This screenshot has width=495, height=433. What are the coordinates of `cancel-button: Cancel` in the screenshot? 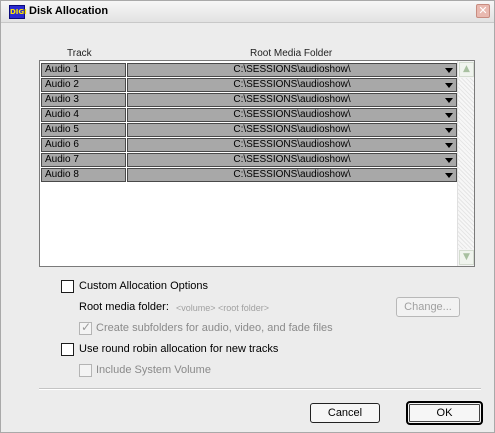 It's located at (345, 413).